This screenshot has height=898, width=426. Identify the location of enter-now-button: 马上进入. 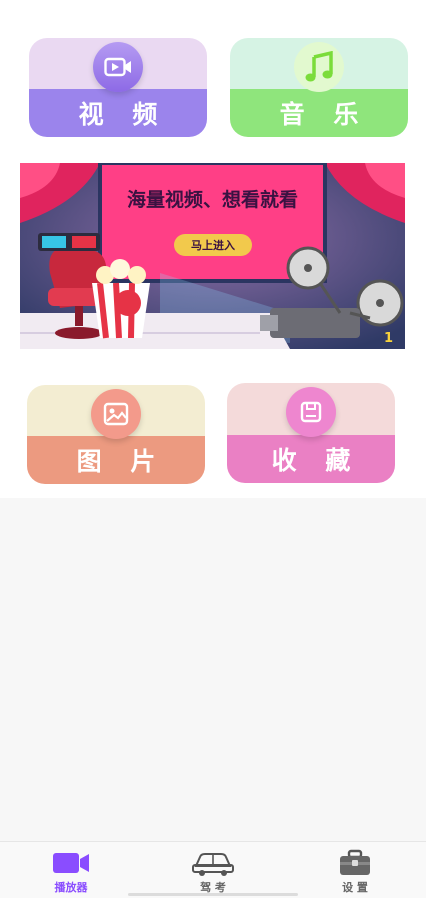
(213, 245).